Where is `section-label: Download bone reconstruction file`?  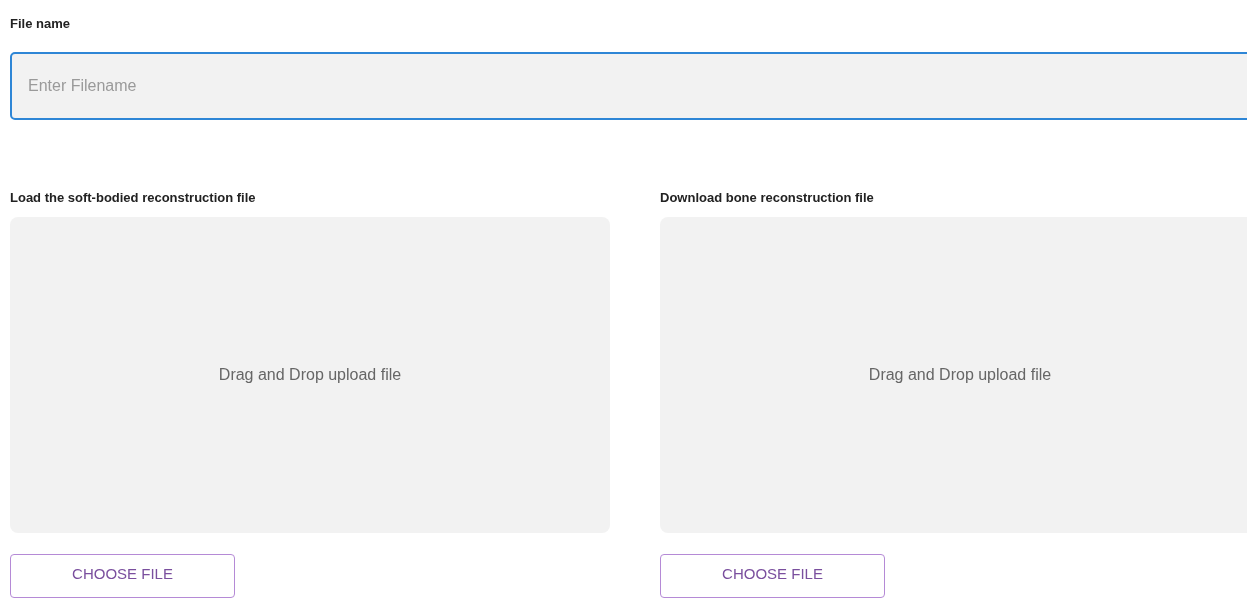 section-label: Download bone reconstruction file is located at coordinates (767, 198).